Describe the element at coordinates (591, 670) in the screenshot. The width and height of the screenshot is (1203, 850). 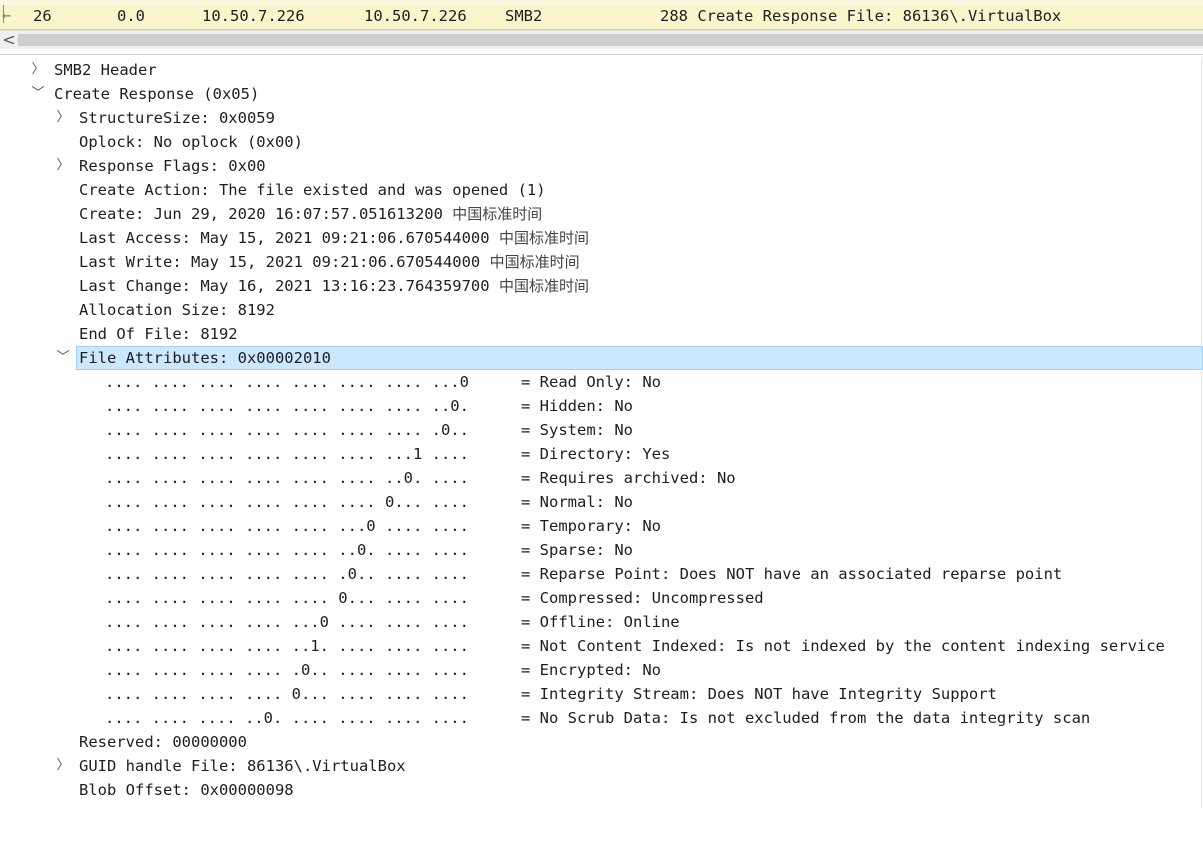
I see `attribute-label: = Encrypted: No` at that location.